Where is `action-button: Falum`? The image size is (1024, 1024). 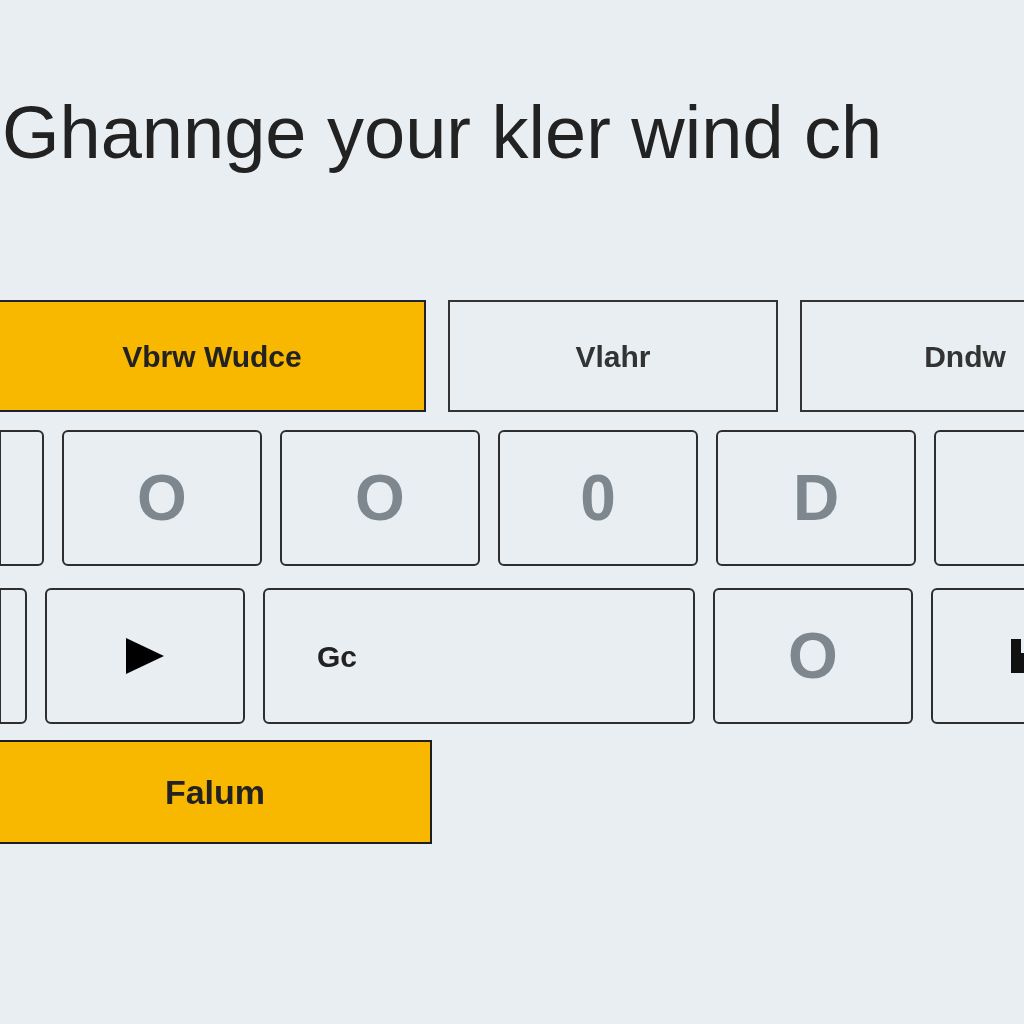 action-button: Falum is located at coordinates (216, 792).